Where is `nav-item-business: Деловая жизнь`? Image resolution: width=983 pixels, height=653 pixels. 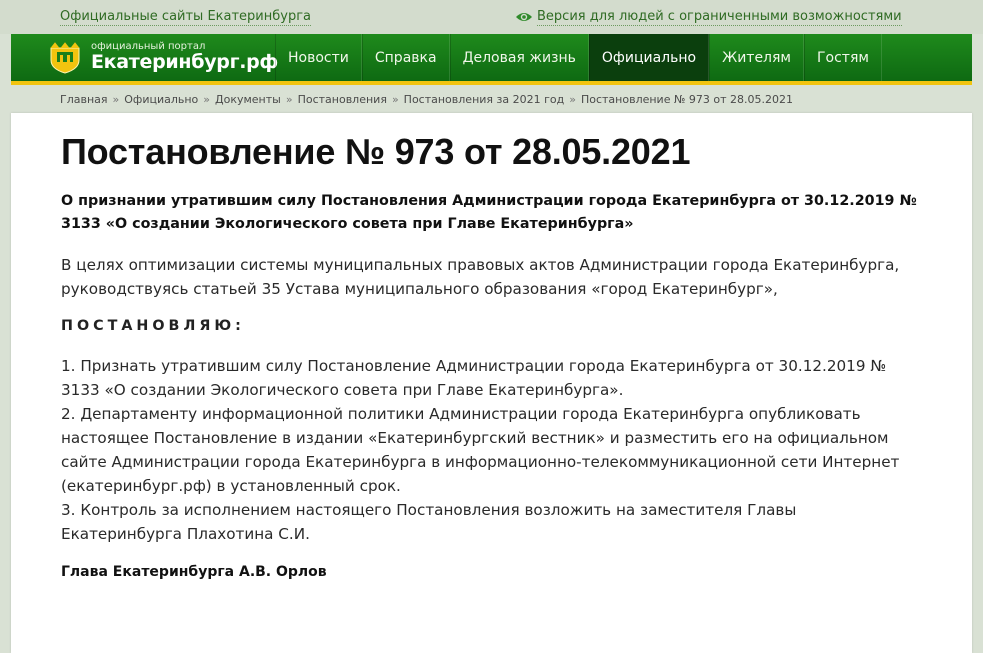 nav-item-business: Деловая жизнь is located at coordinates (519, 57).